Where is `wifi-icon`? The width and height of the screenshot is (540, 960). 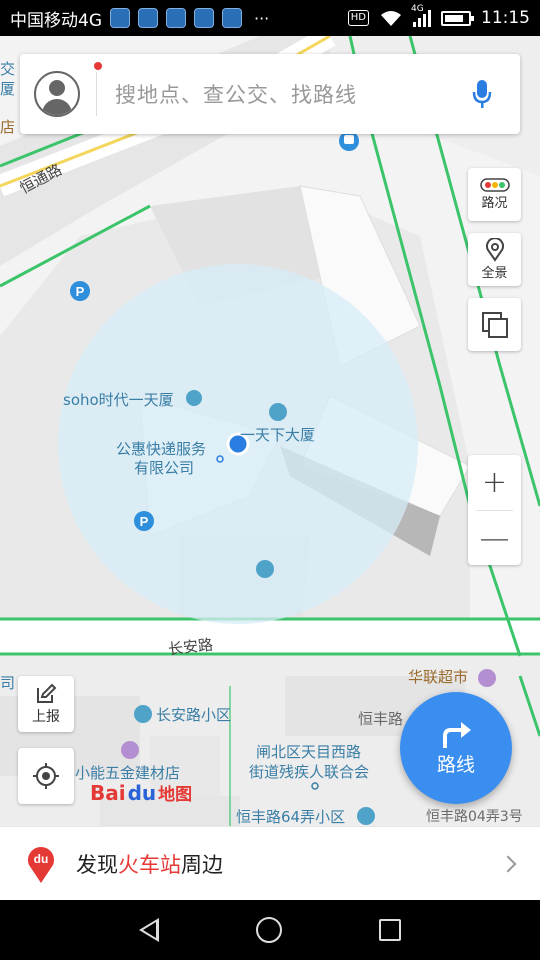
wifi-icon is located at coordinates (391, 18).